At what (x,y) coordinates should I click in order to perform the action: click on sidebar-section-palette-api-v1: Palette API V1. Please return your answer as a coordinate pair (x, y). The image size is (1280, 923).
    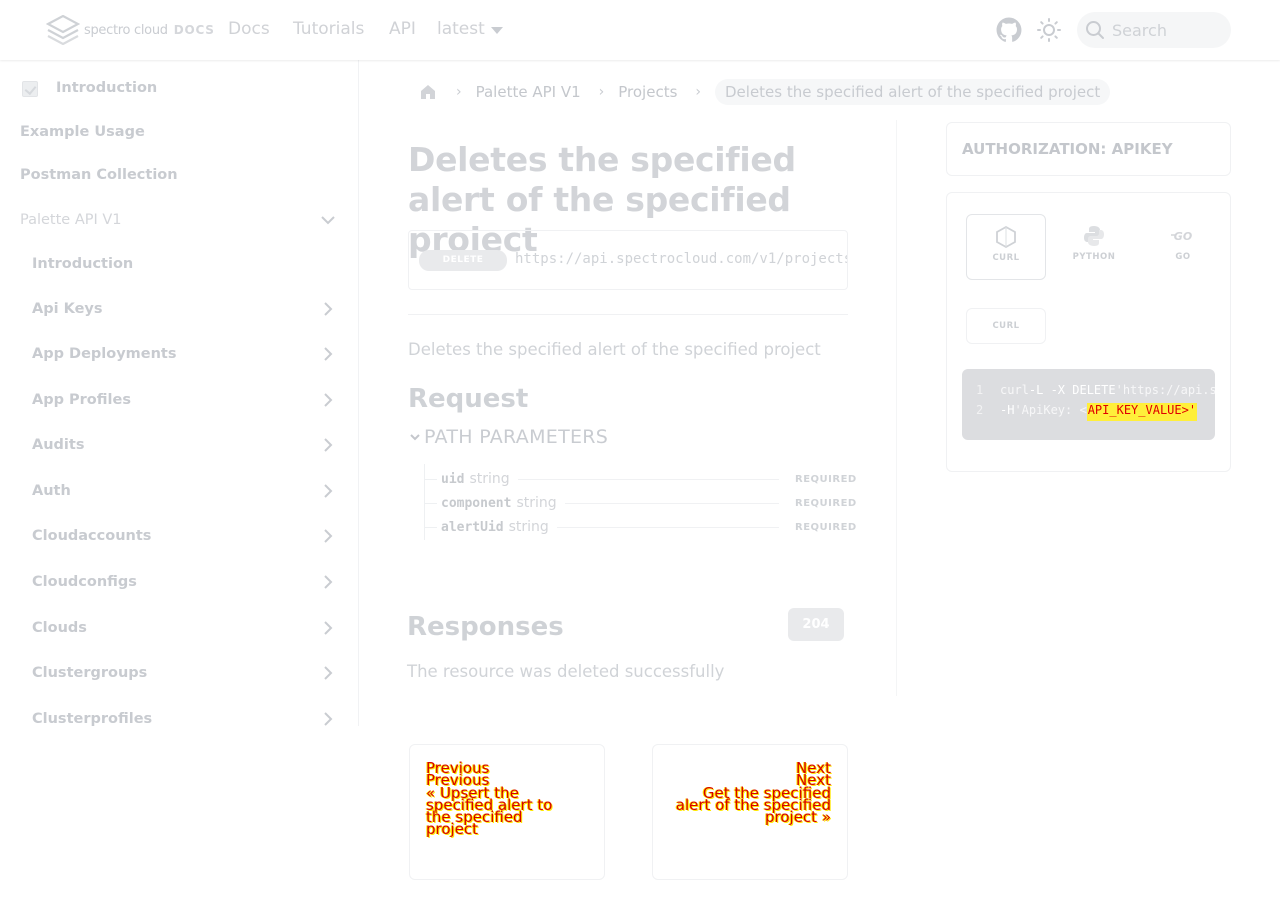
    Looking at the image, I should click on (179, 220).